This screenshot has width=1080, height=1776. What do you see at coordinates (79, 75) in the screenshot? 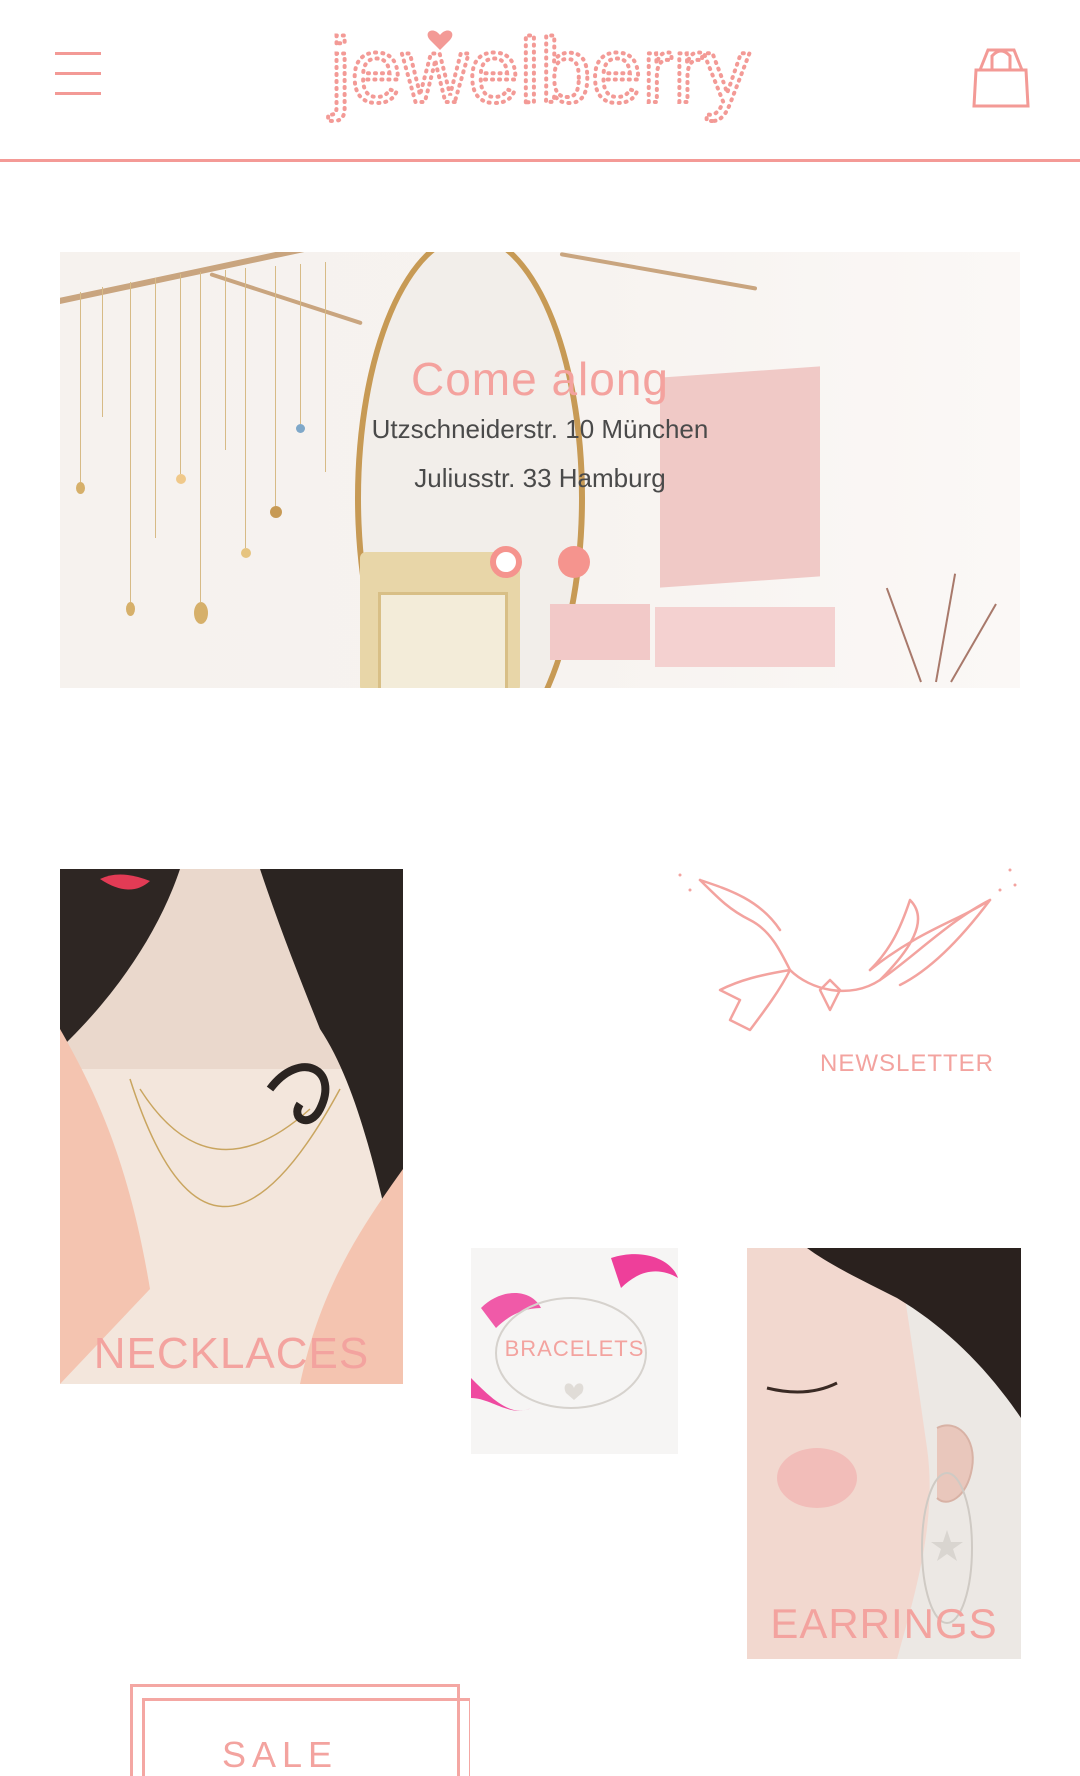
I see `hamburger-menu-icon` at bounding box center [79, 75].